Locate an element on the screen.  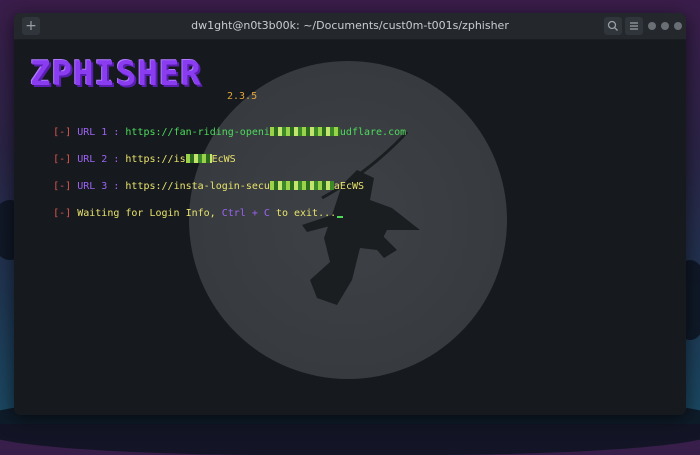
version-label: 2.3.5 is located at coordinates (242, 96).